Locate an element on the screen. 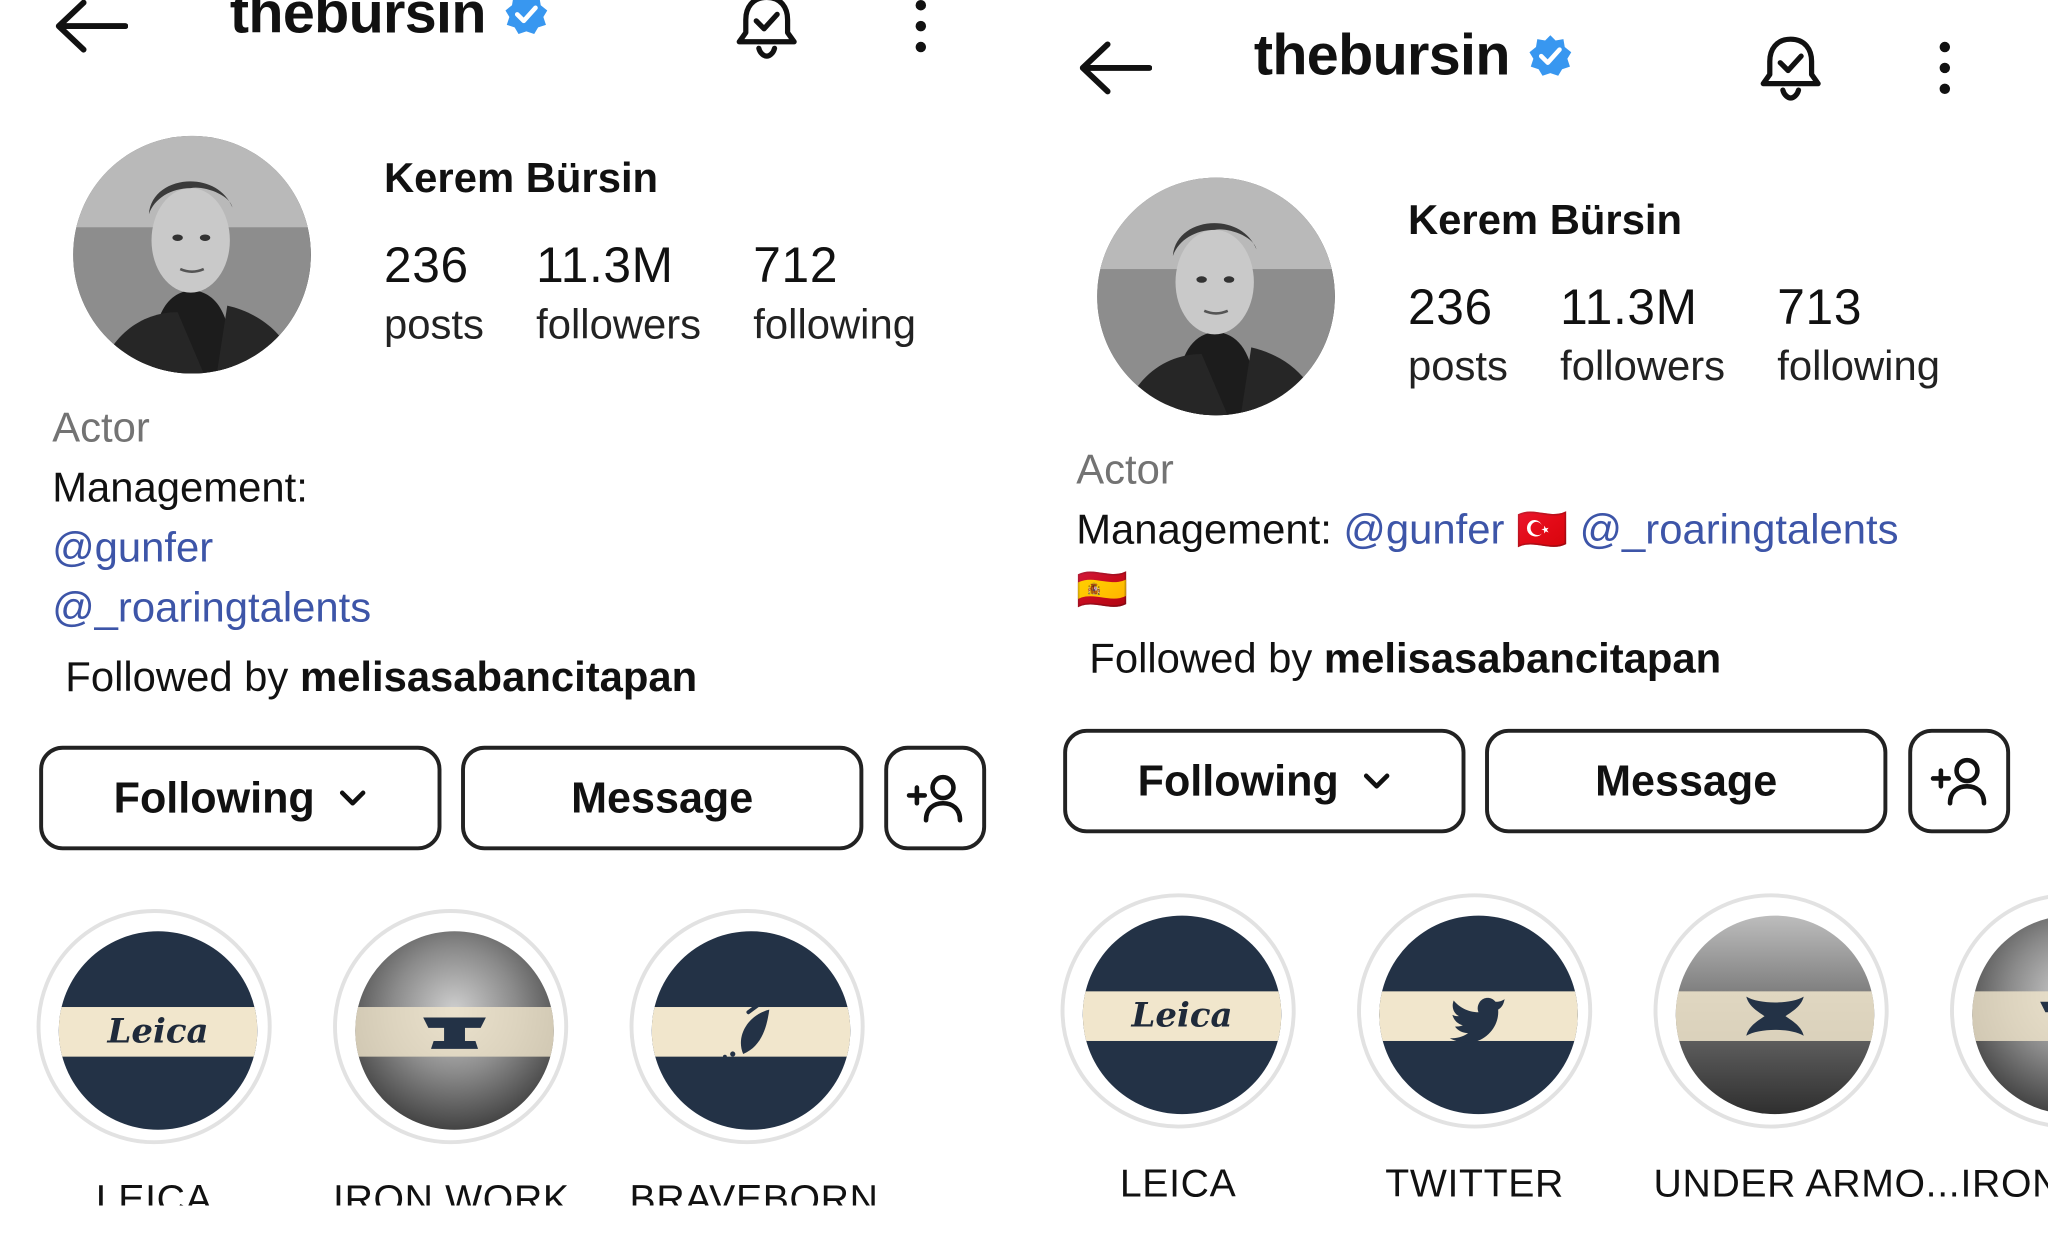 Image resolution: width=2048 pixels, height=1247 pixels. spain-flag-icon: 🇪🇸 is located at coordinates (1102, 589).